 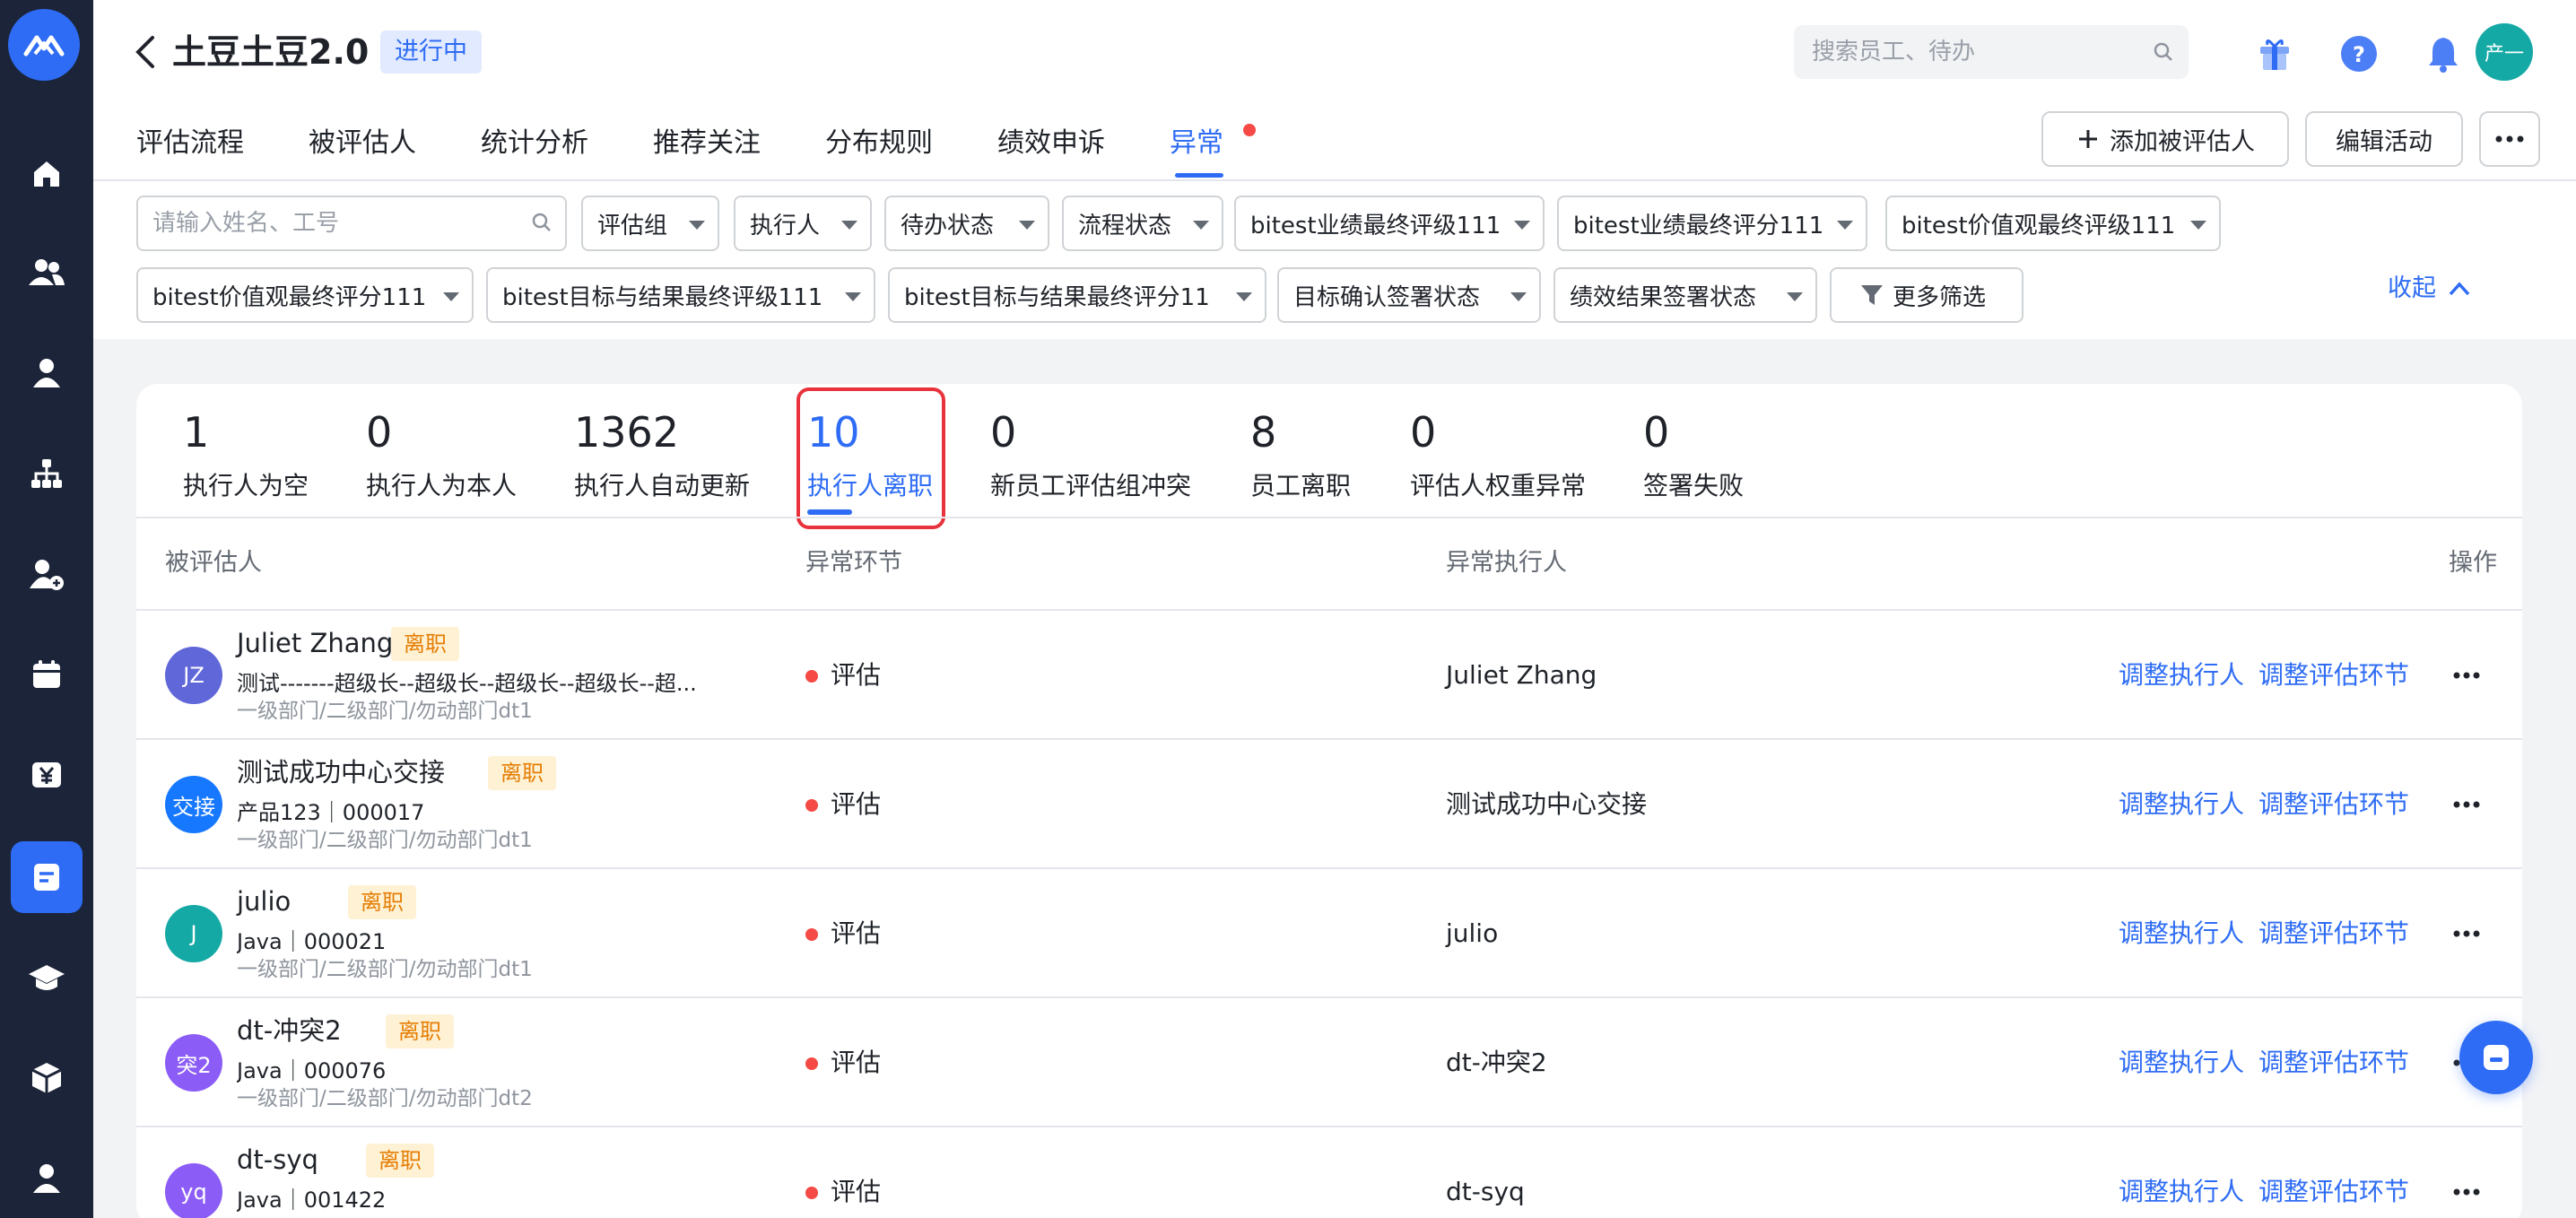 What do you see at coordinates (1329, 517) in the screenshot?
I see `divider` at bounding box center [1329, 517].